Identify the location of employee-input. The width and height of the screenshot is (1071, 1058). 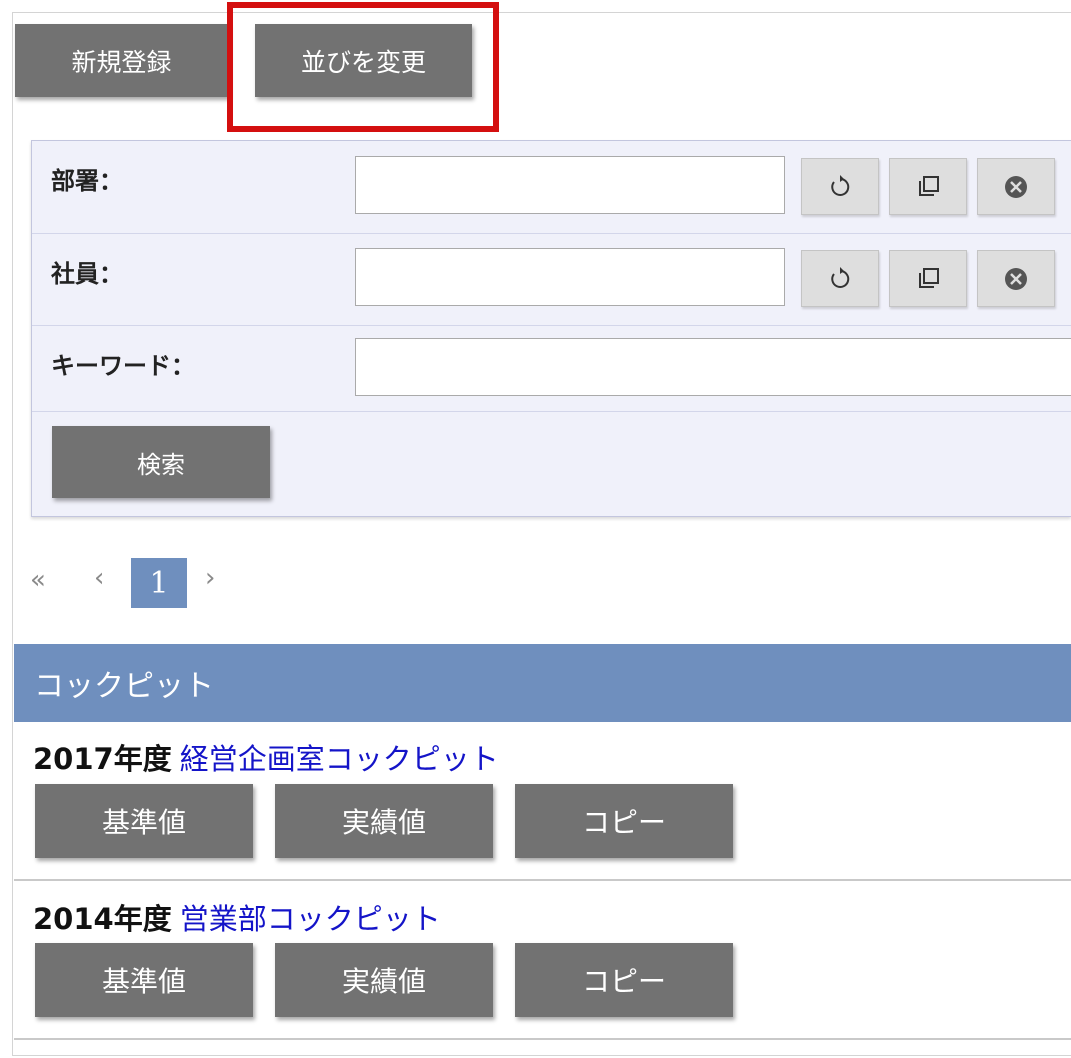
(570, 277).